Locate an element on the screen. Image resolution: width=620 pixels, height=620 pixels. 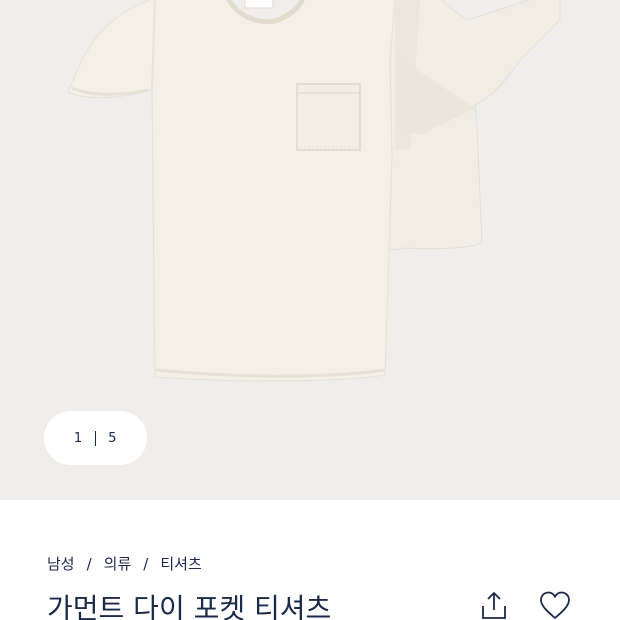
image-counter-divider is located at coordinates (95, 438).